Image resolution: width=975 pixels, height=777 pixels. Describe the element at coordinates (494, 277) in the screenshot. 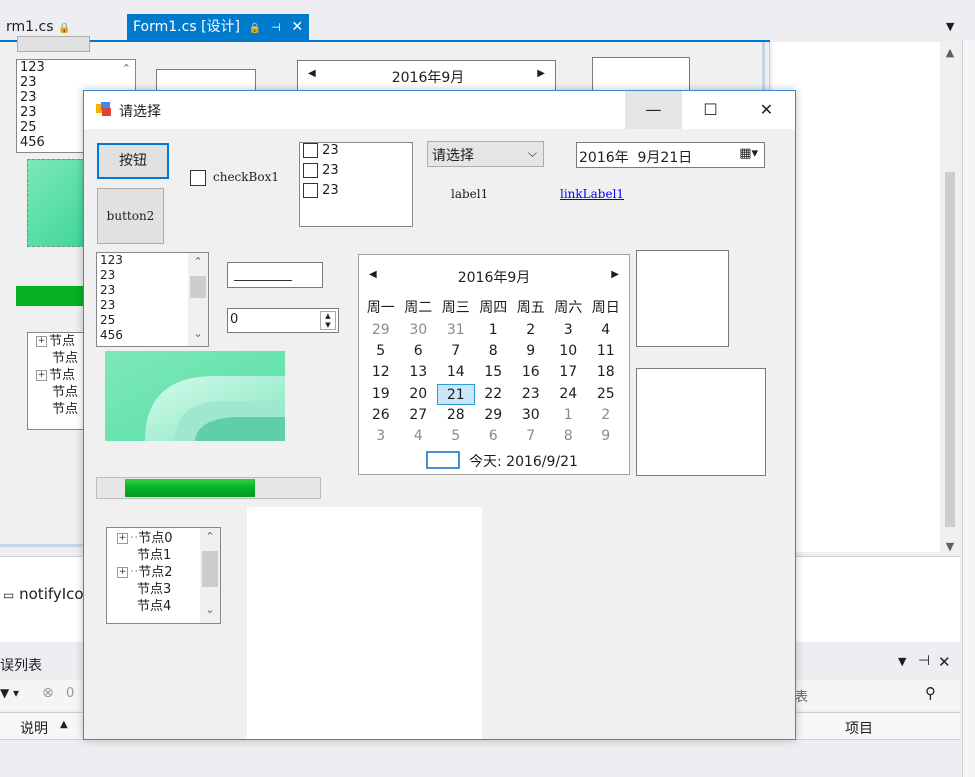

I see `calendar-title: 2016年9月` at that location.